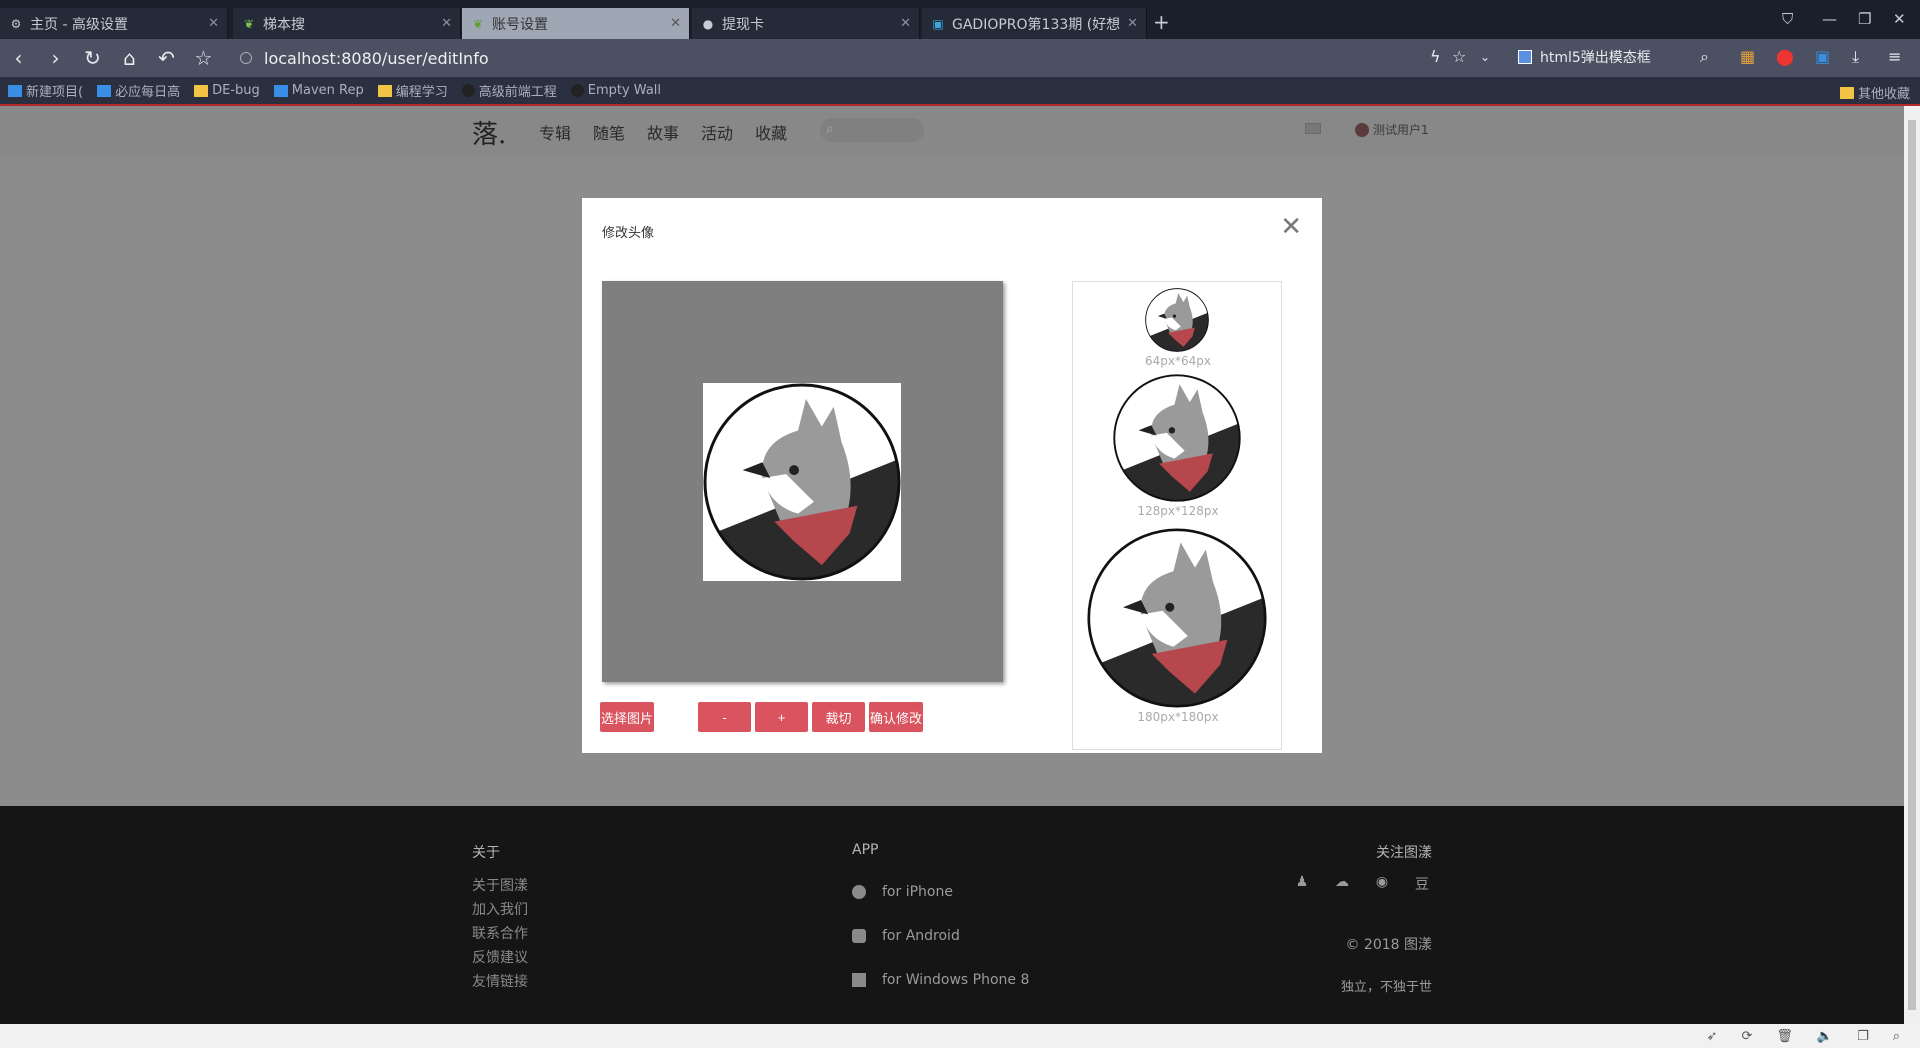  I want to click on undo-icon: ↶, so click(166, 58).